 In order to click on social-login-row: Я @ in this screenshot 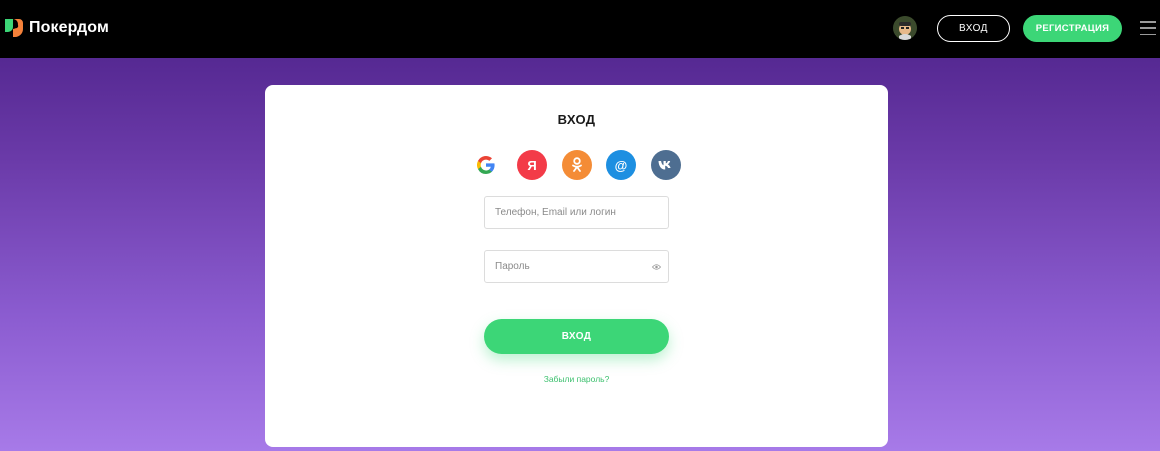, I will do `click(576, 165)`.